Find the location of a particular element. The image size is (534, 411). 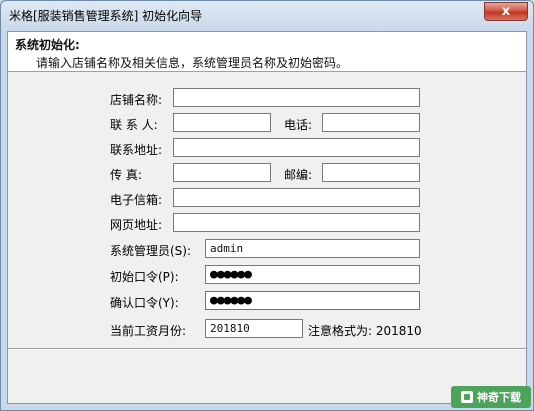

website-input is located at coordinates (296, 222).